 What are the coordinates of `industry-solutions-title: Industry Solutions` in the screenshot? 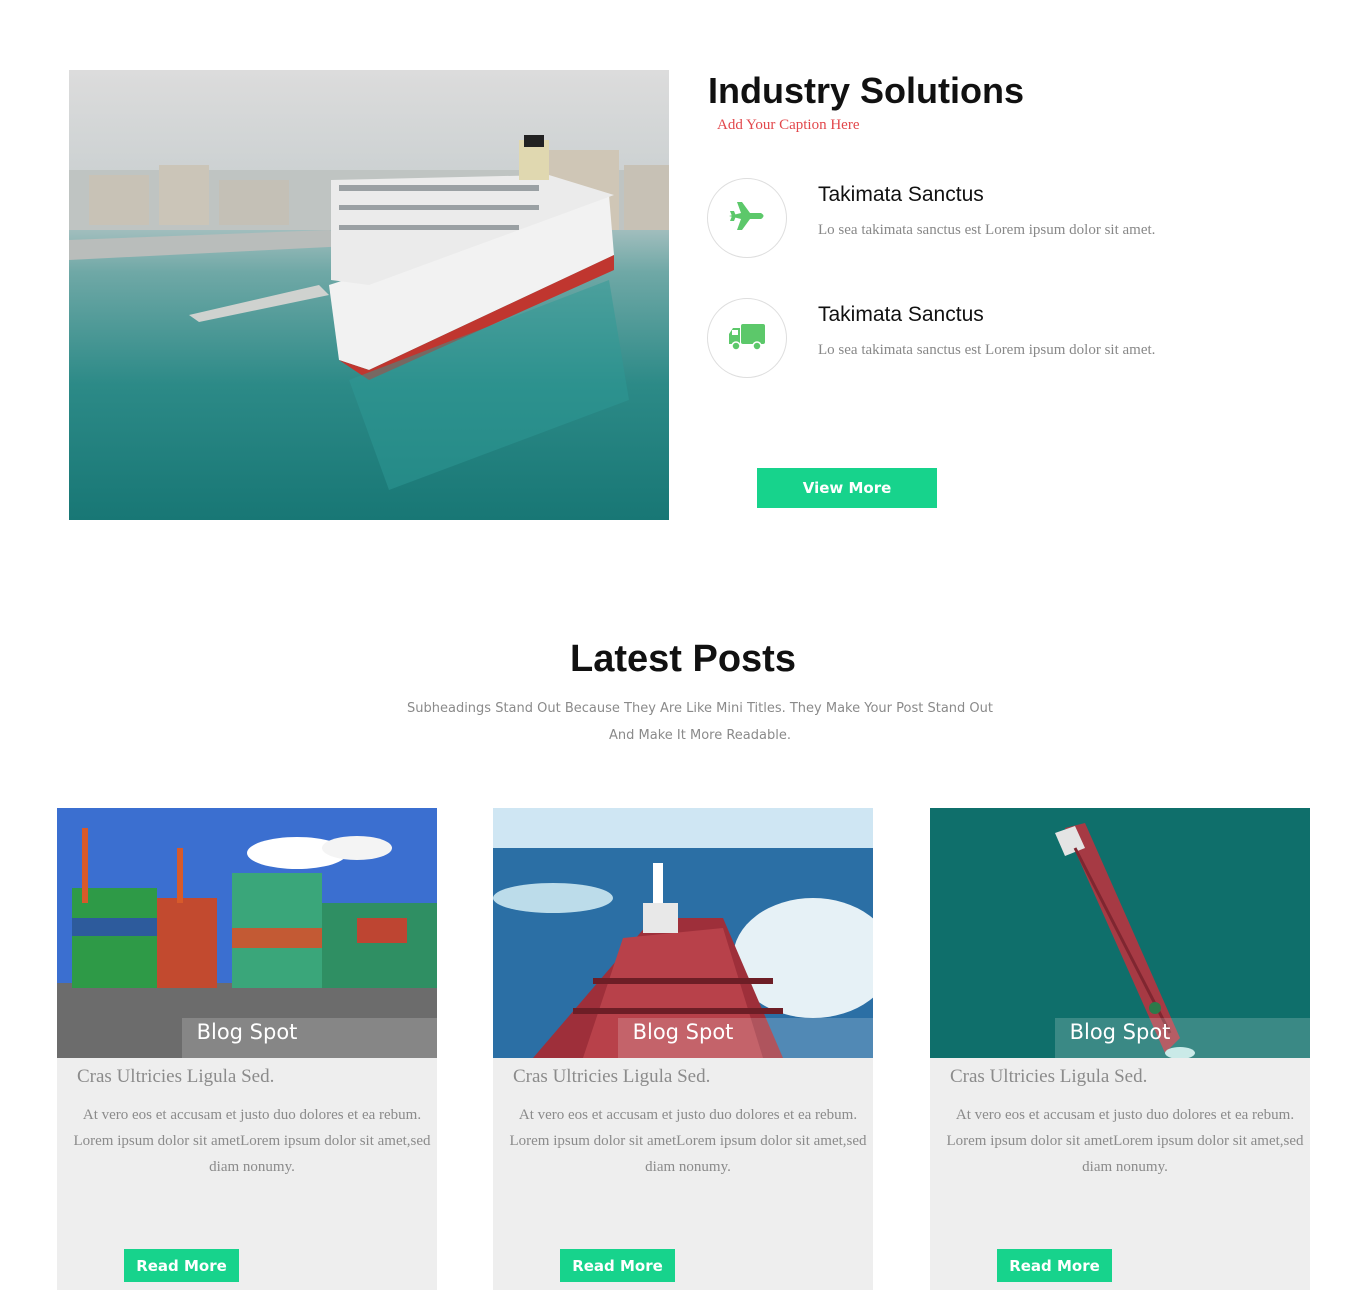 It's located at (866, 90).